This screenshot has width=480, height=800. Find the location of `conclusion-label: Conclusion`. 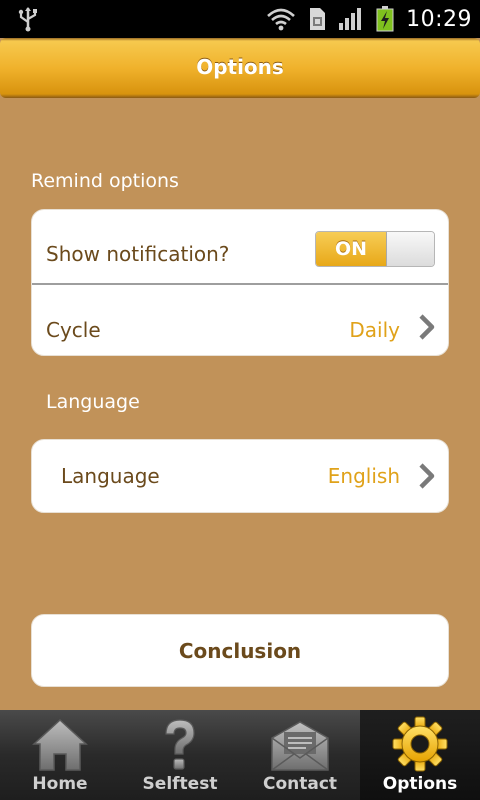

conclusion-label: Conclusion is located at coordinates (240, 650).